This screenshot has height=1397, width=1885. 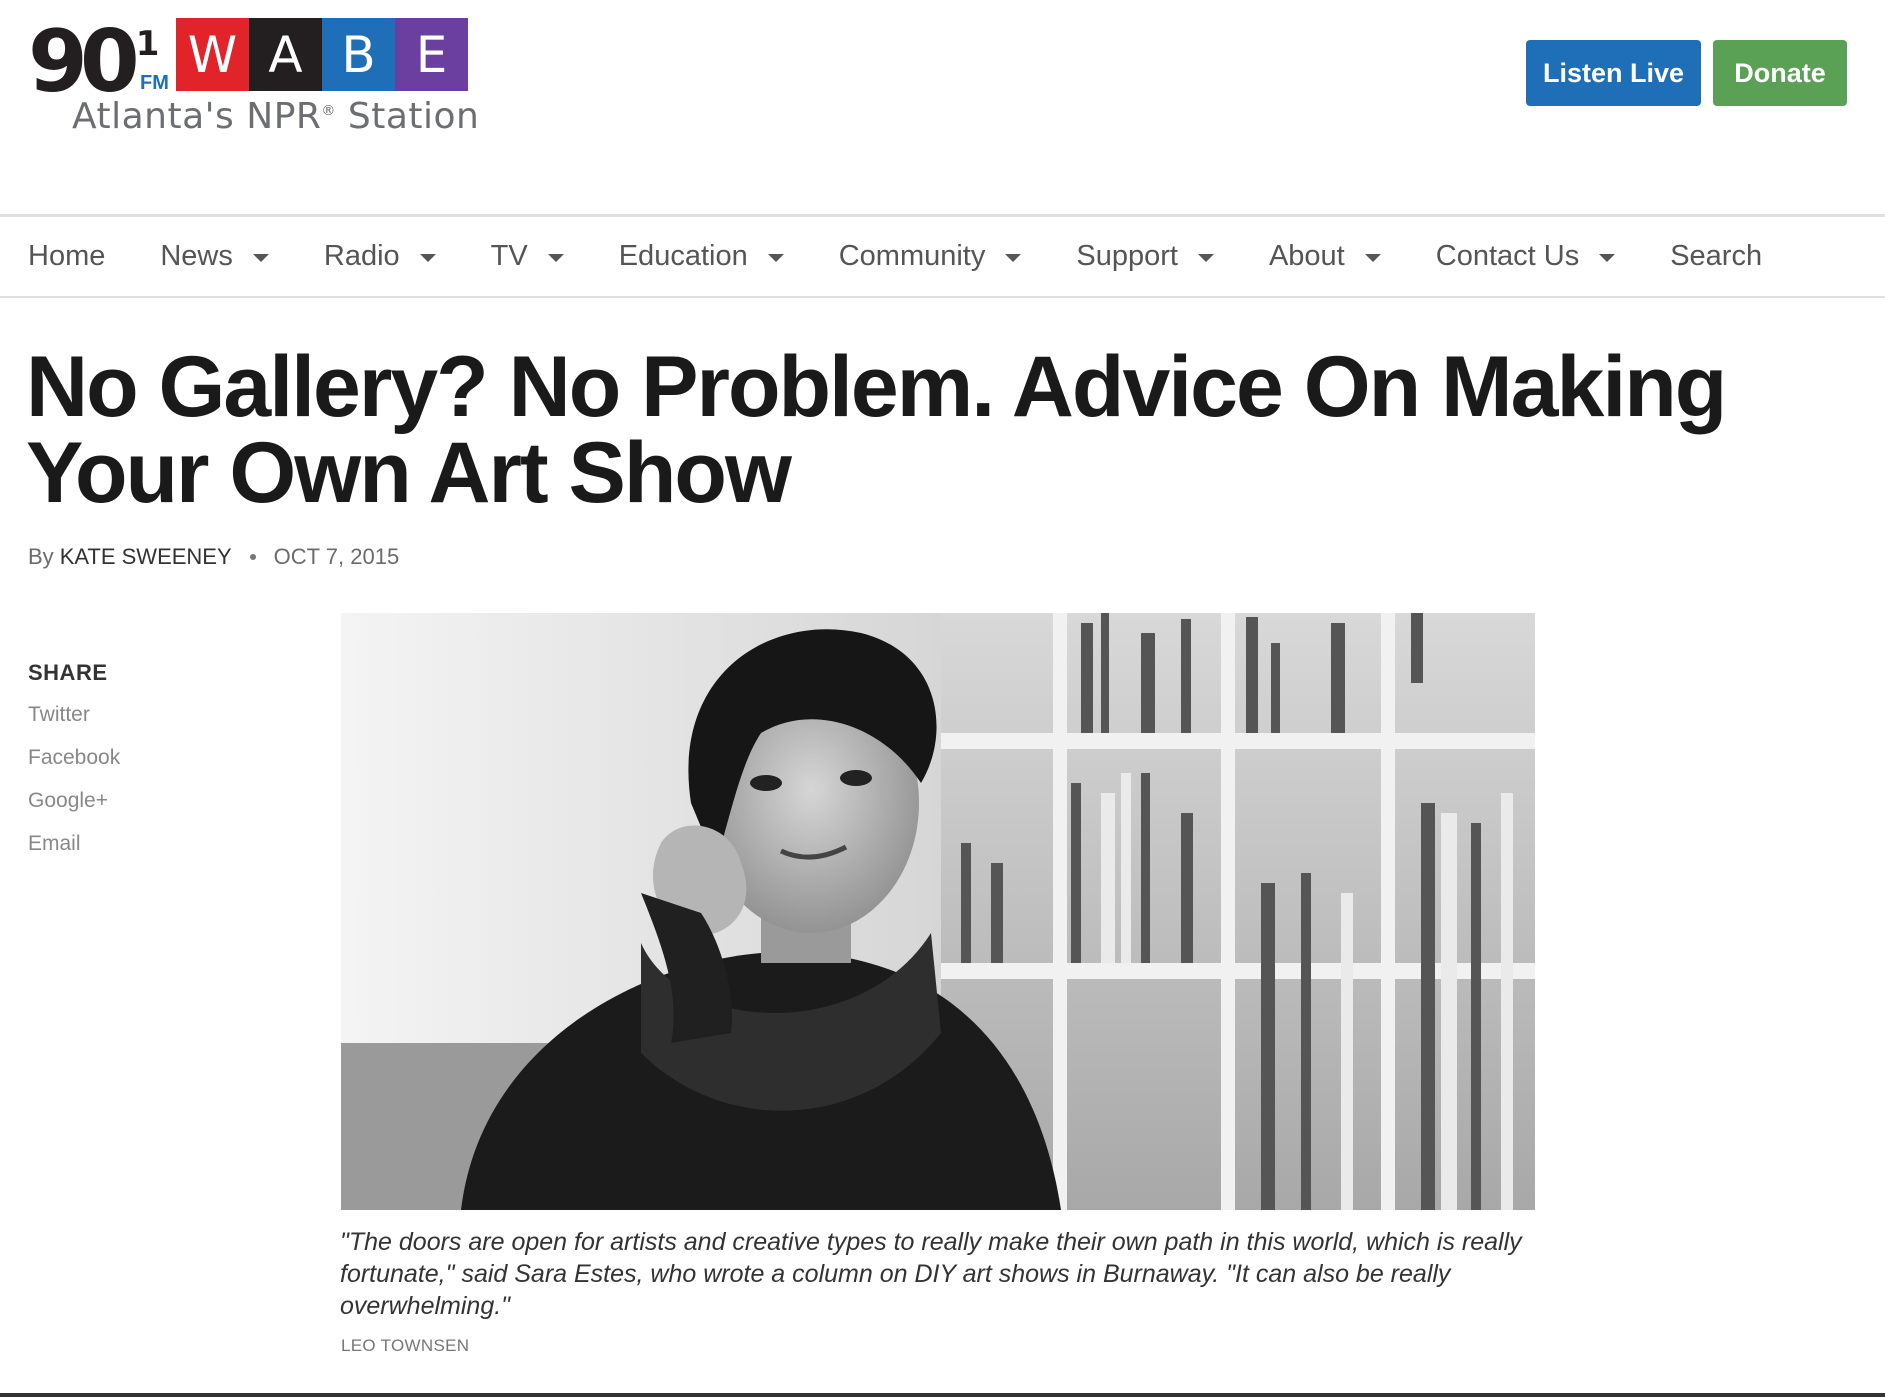 I want to click on author-link: KATE SWEENEY, so click(x=146, y=557).